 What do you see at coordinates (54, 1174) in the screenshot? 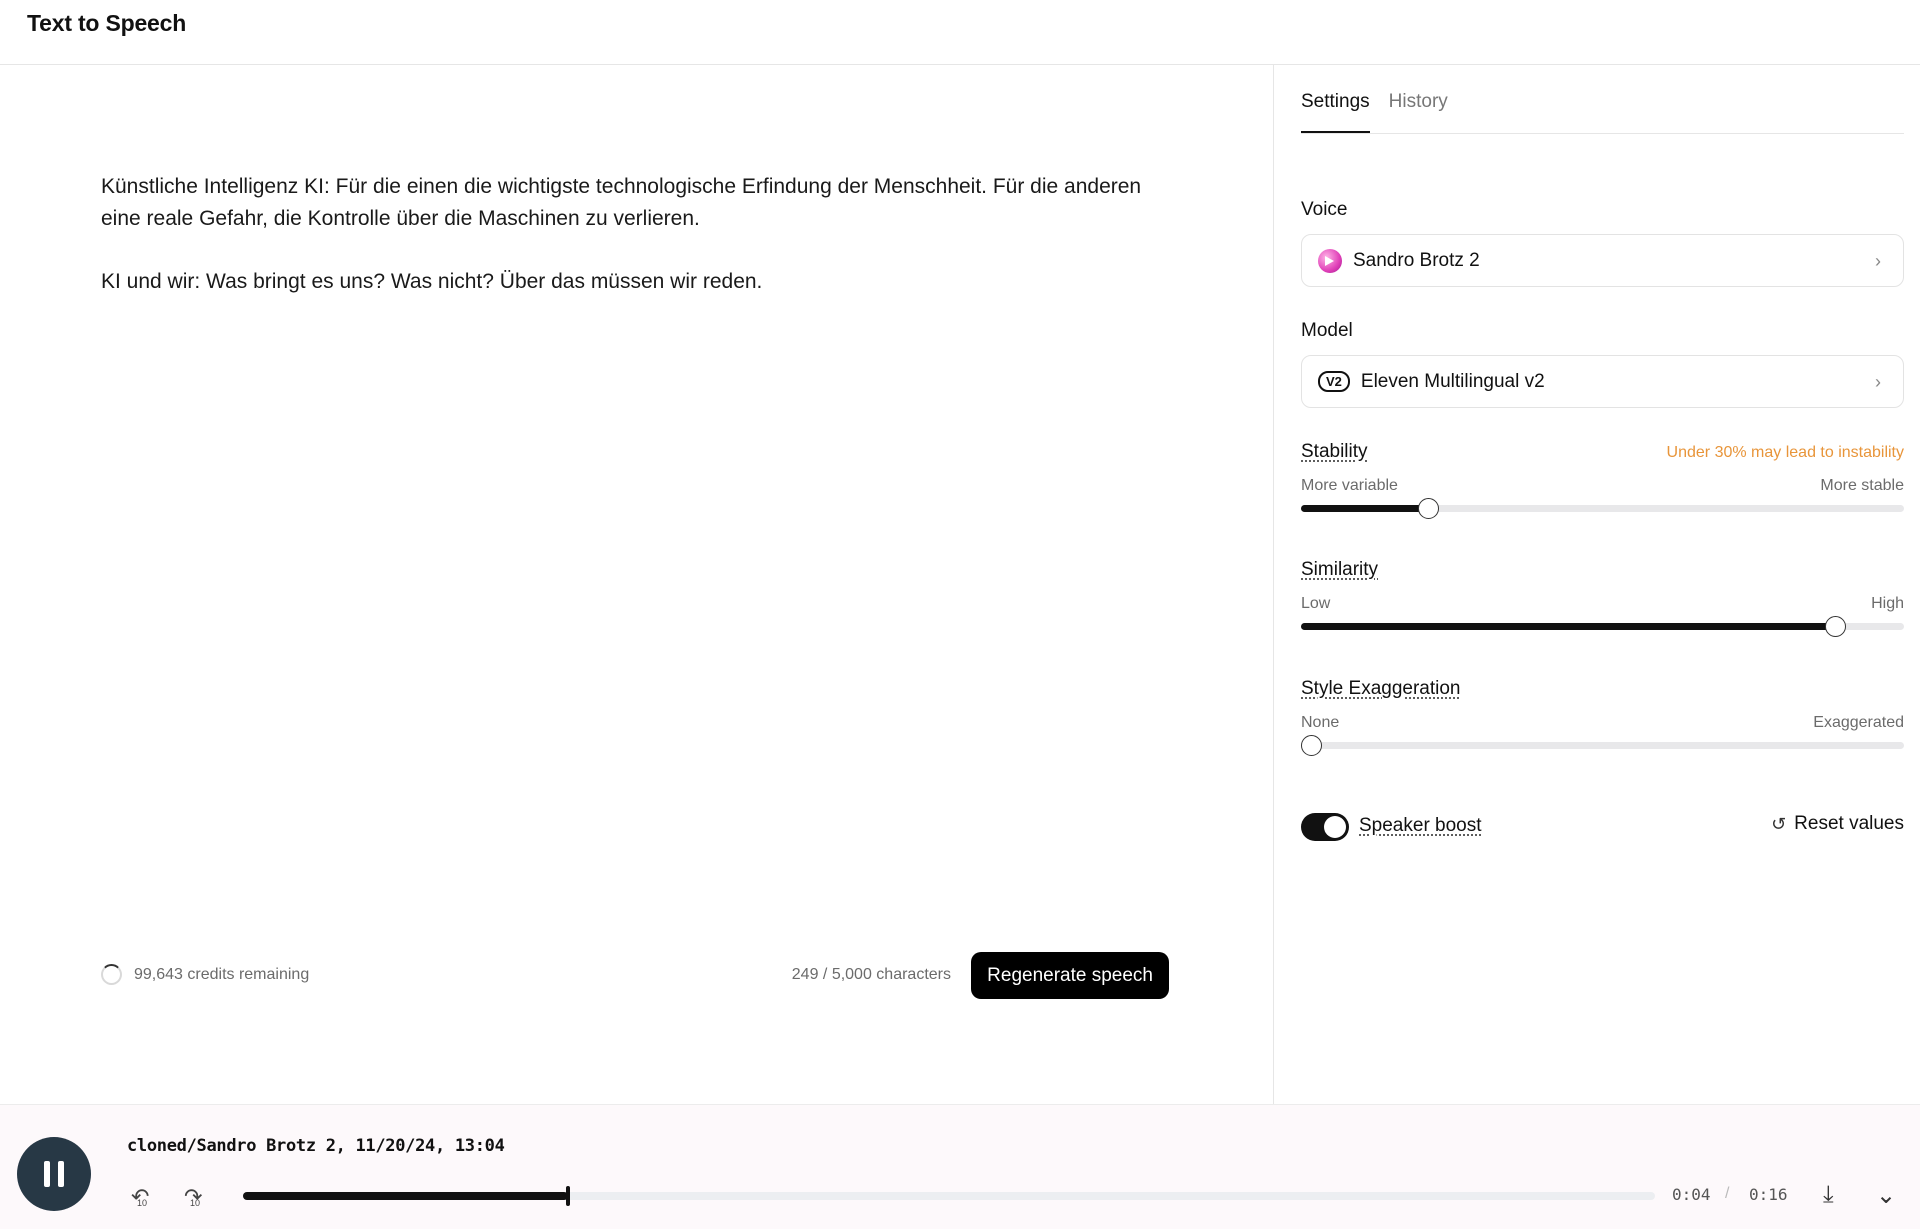
I see `pause-button` at bounding box center [54, 1174].